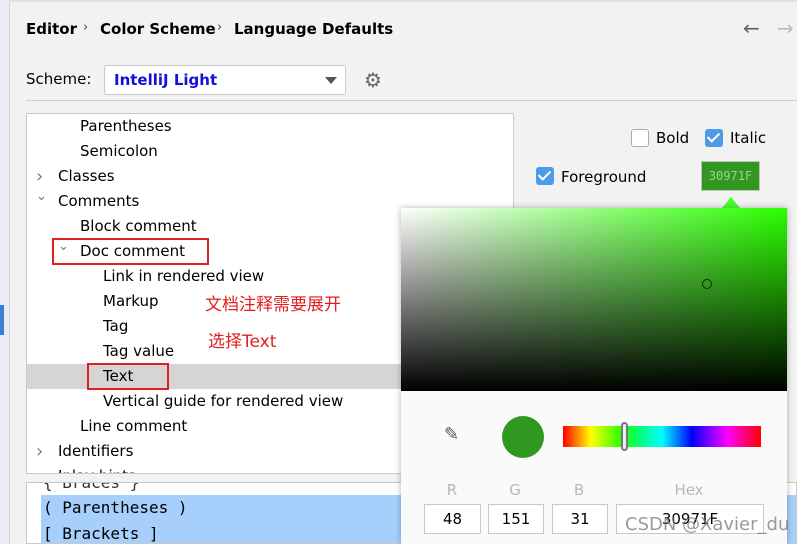 This screenshot has width=797, height=544. Describe the element at coordinates (116, 326) in the screenshot. I see `tree-item-label: Tag` at that location.